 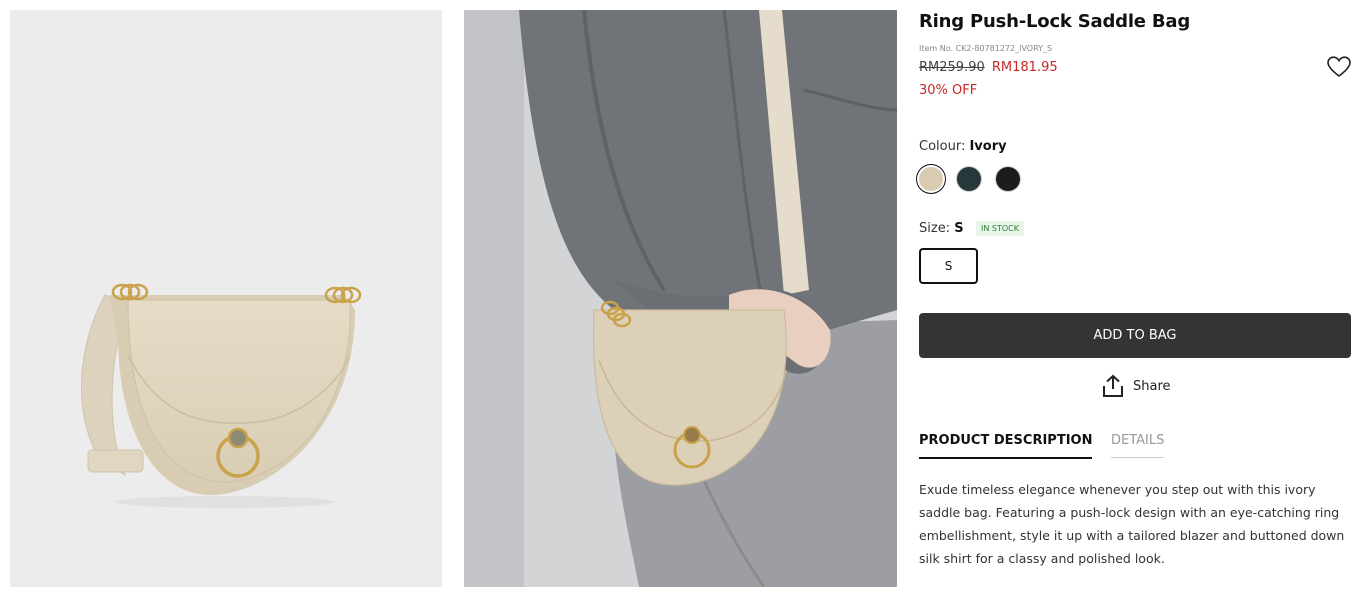 What do you see at coordinates (948, 90) in the screenshot?
I see `discount-label: 30% OFF` at bounding box center [948, 90].